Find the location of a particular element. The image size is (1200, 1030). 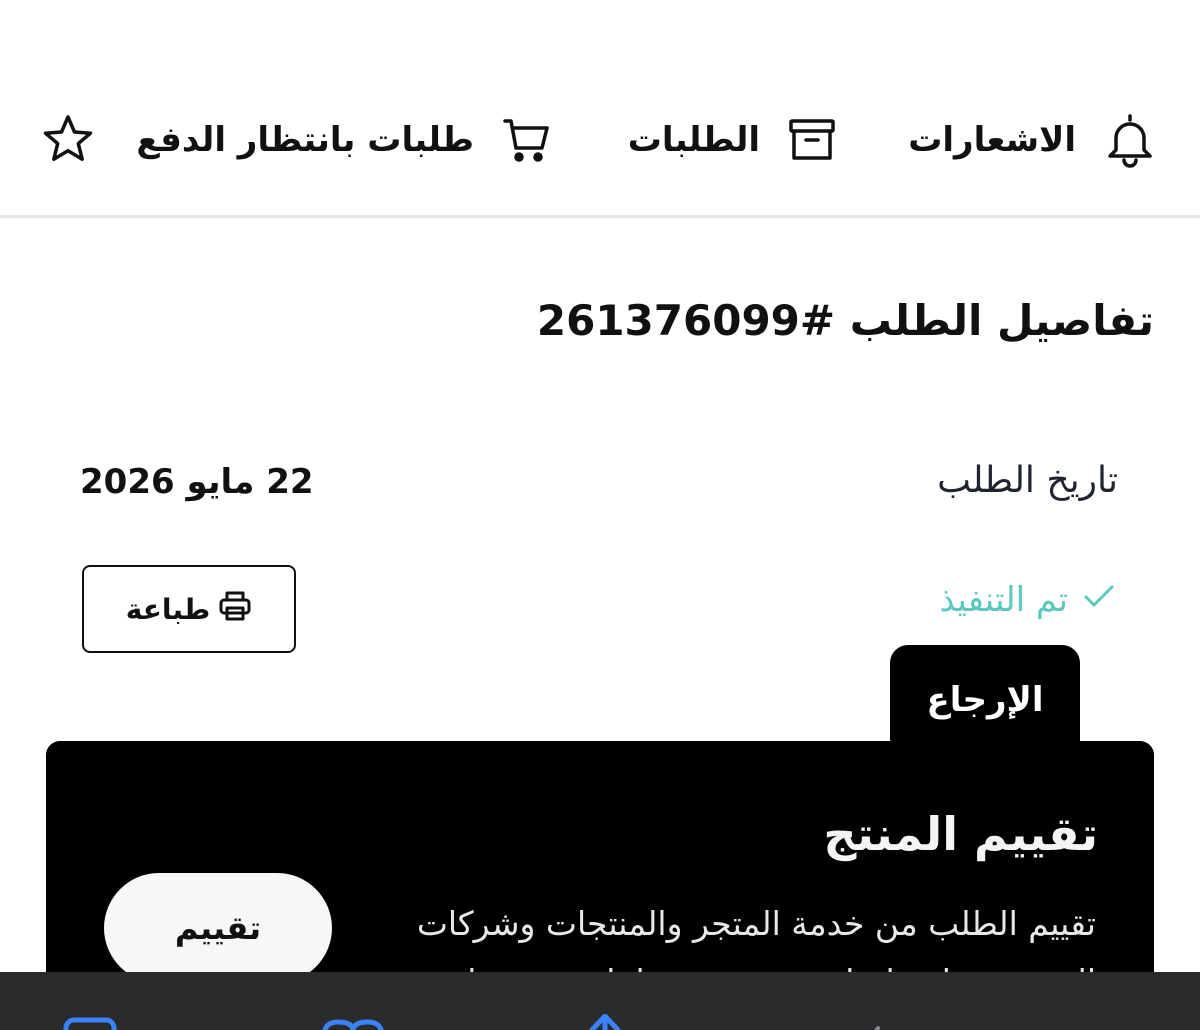

nav-pending-payment: طلبات بانتظار الدفع is located at coordinates (343, 140).